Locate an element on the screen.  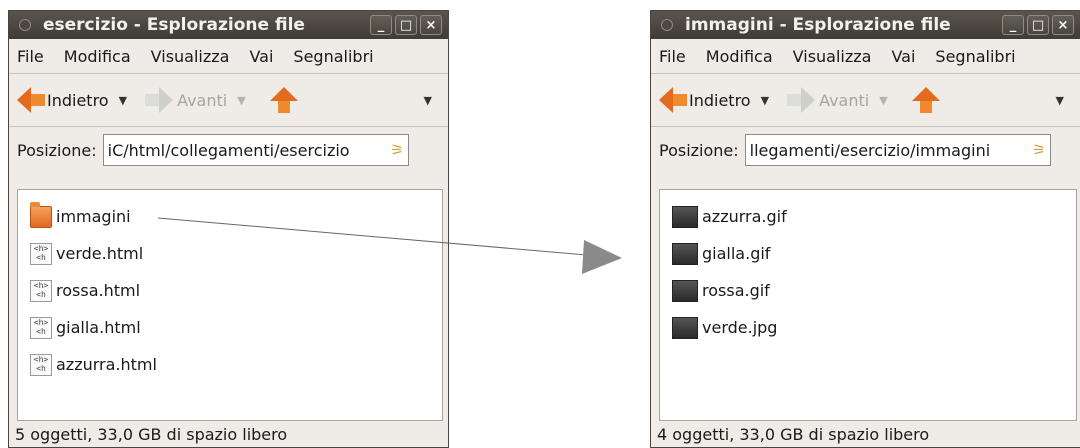
arrowhead-icon is located at coordinates (602, 257).